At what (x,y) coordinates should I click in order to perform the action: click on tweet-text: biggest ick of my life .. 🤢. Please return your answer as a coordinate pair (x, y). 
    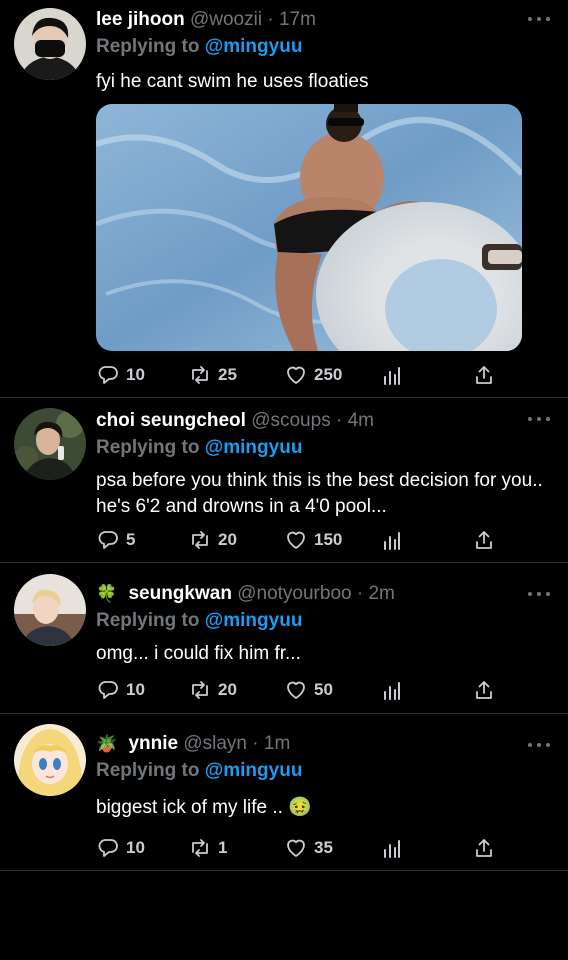
    Looking at the image, I should click on (204, 807).